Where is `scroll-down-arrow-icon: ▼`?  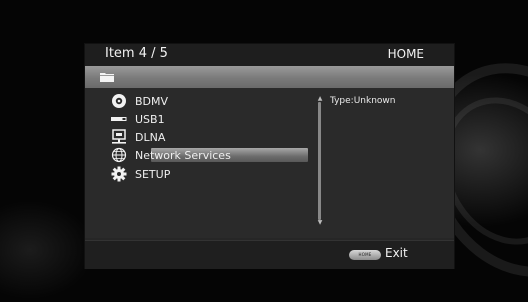 scroll-down-arrow-icon: ▼ is located at coordinates (320, 223).